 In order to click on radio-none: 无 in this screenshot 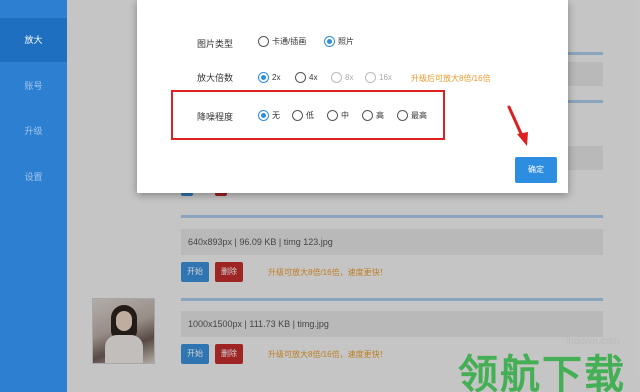, I will do `click(269, 115)`.